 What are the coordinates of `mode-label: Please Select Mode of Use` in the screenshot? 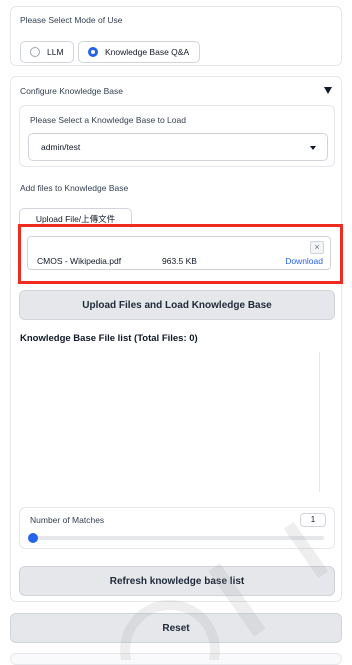 It's located at (71, 20).